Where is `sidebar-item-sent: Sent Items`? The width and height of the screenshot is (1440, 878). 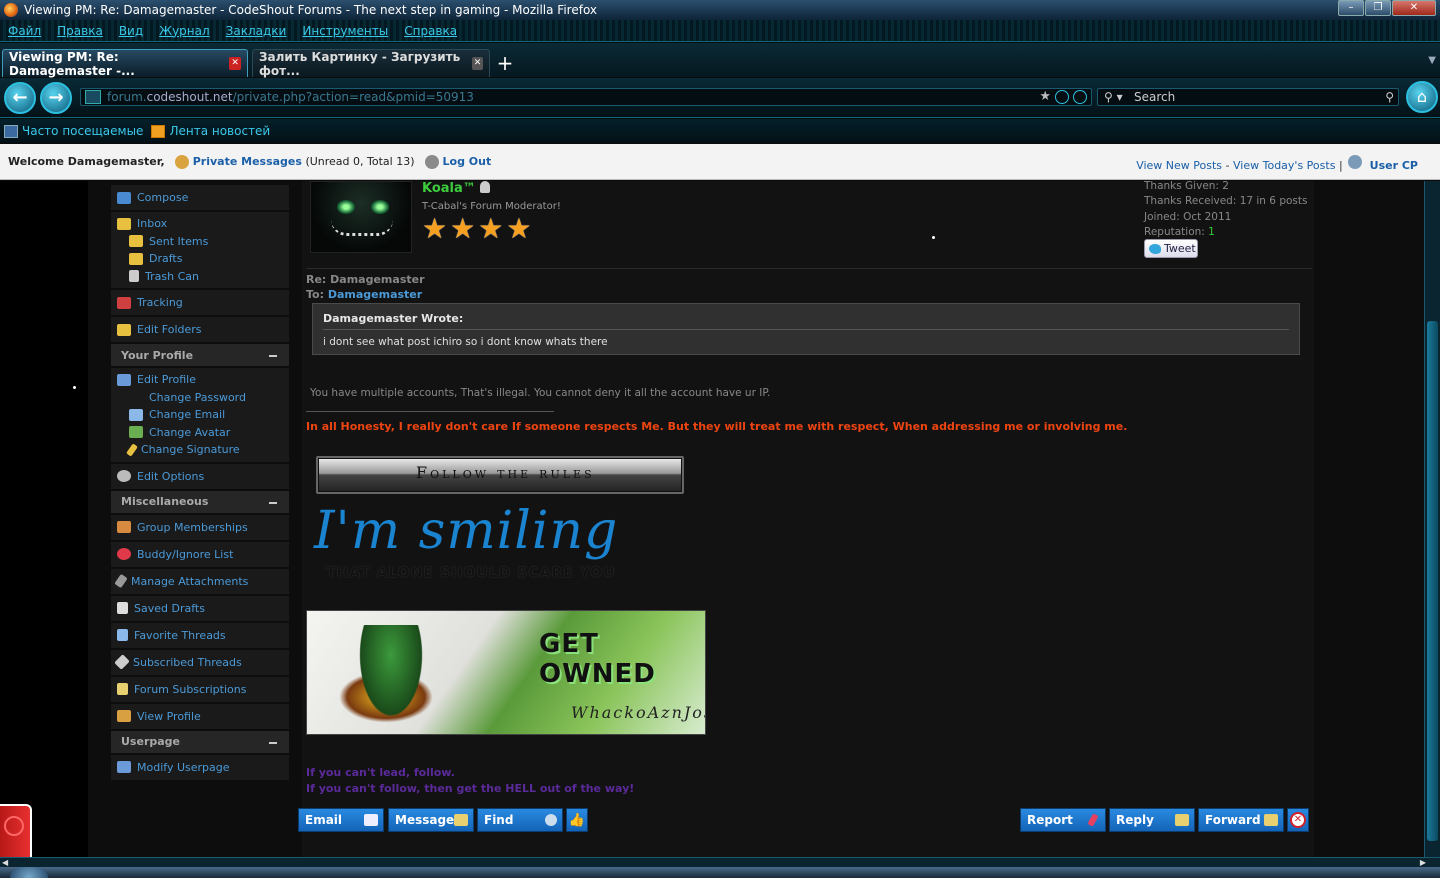 sidebar-item-sent: Sent Items is located at coordinates (162, 242).